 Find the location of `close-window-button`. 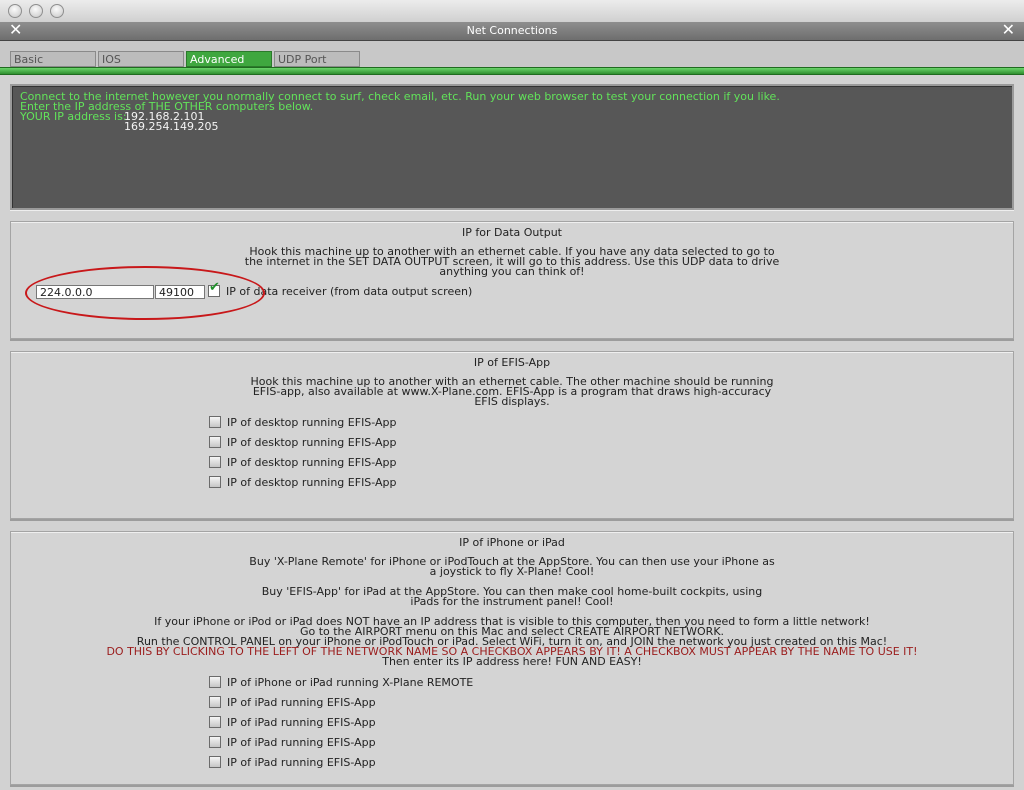

close-window-button is located at coordinates (15, 11).